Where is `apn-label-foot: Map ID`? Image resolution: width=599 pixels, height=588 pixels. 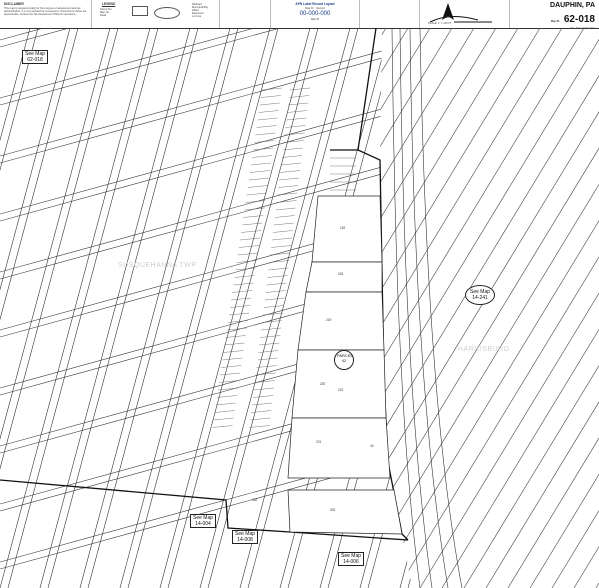 apn-label-foot: Map ID is located at coordinates (315, 19).